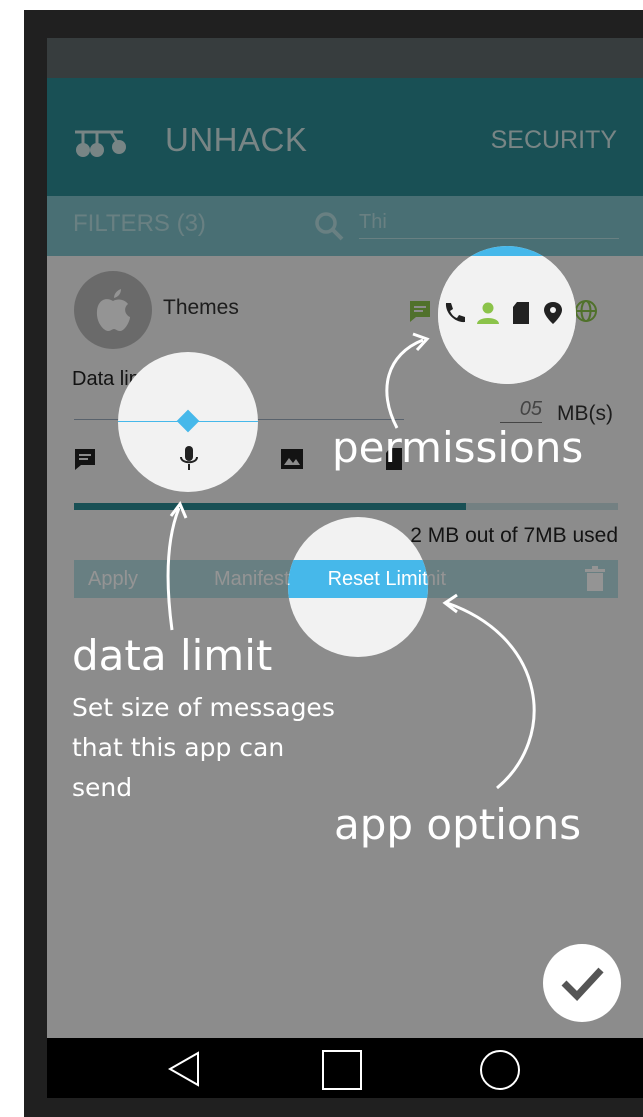  I want to click on home-icon, so click(342, 1070).